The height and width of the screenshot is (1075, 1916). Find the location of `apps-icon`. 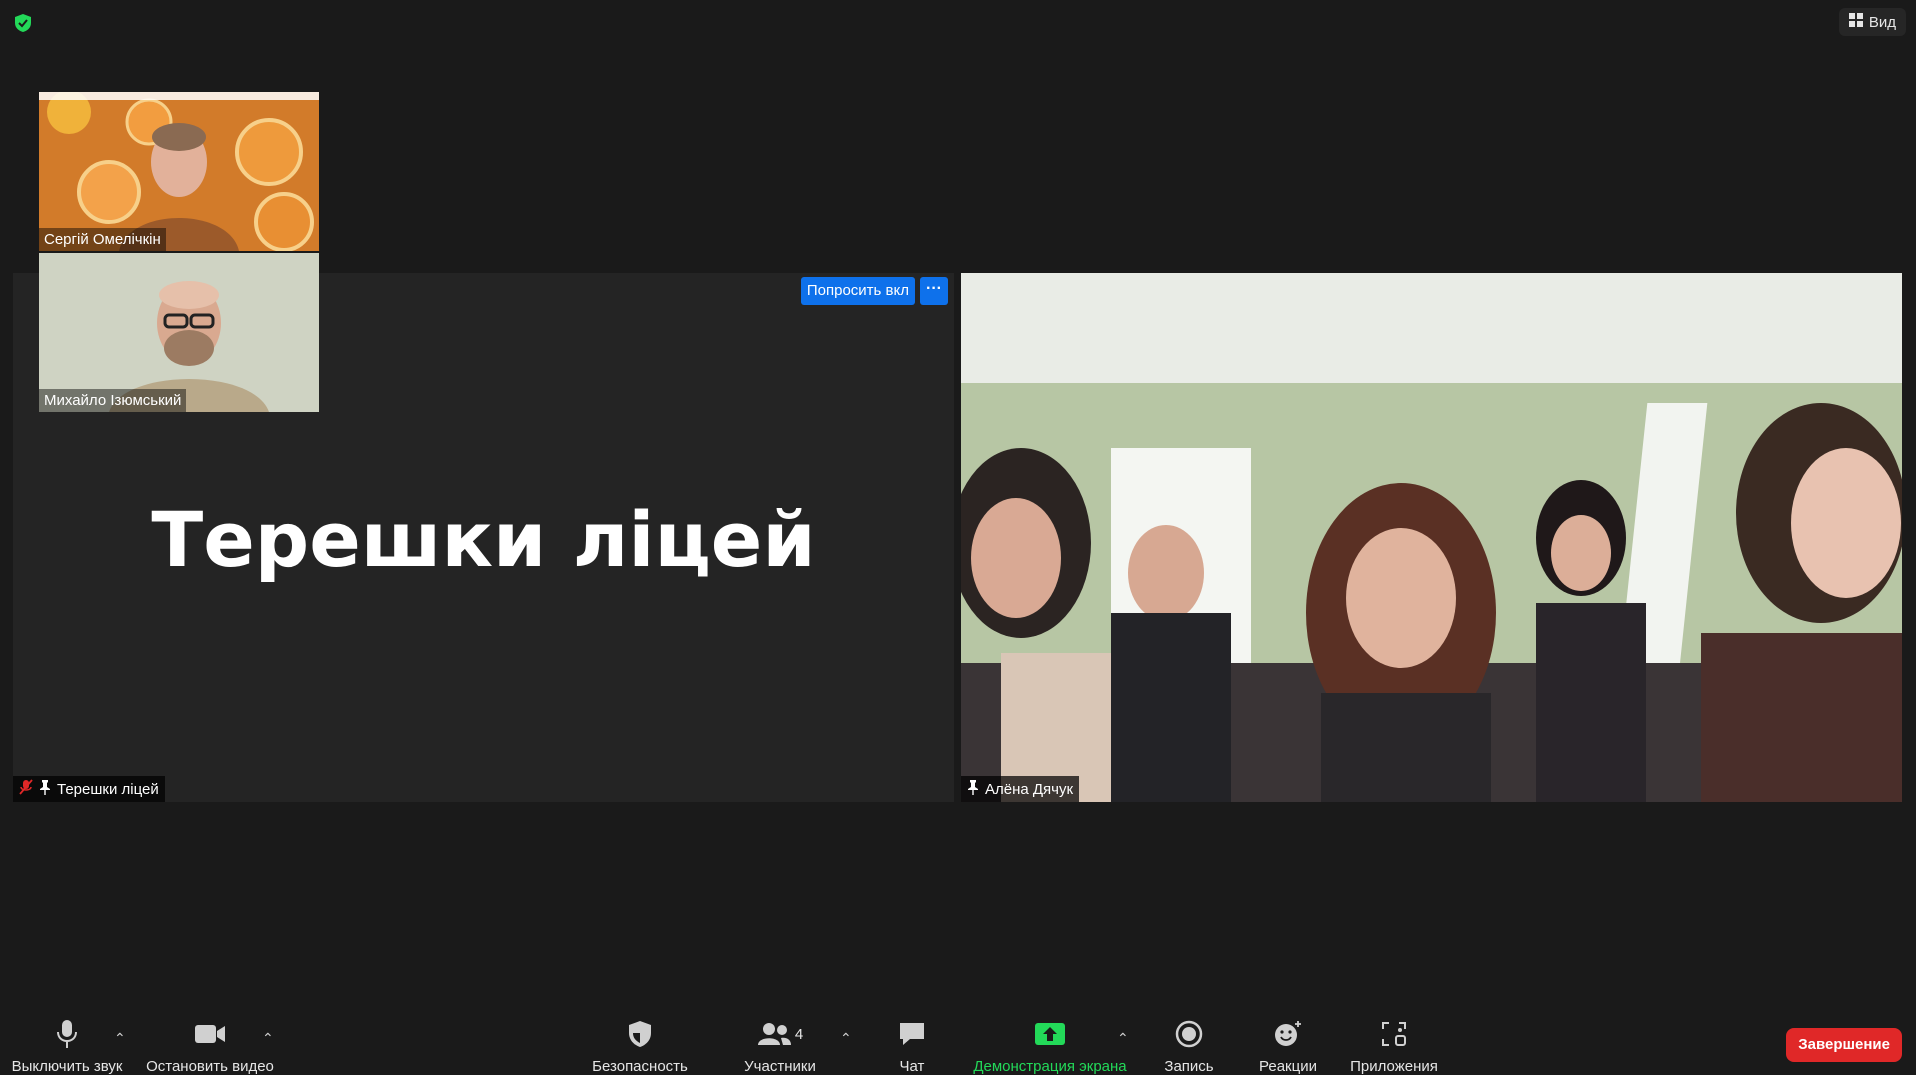

apps-icon is located at coordinates (1394, 1034).